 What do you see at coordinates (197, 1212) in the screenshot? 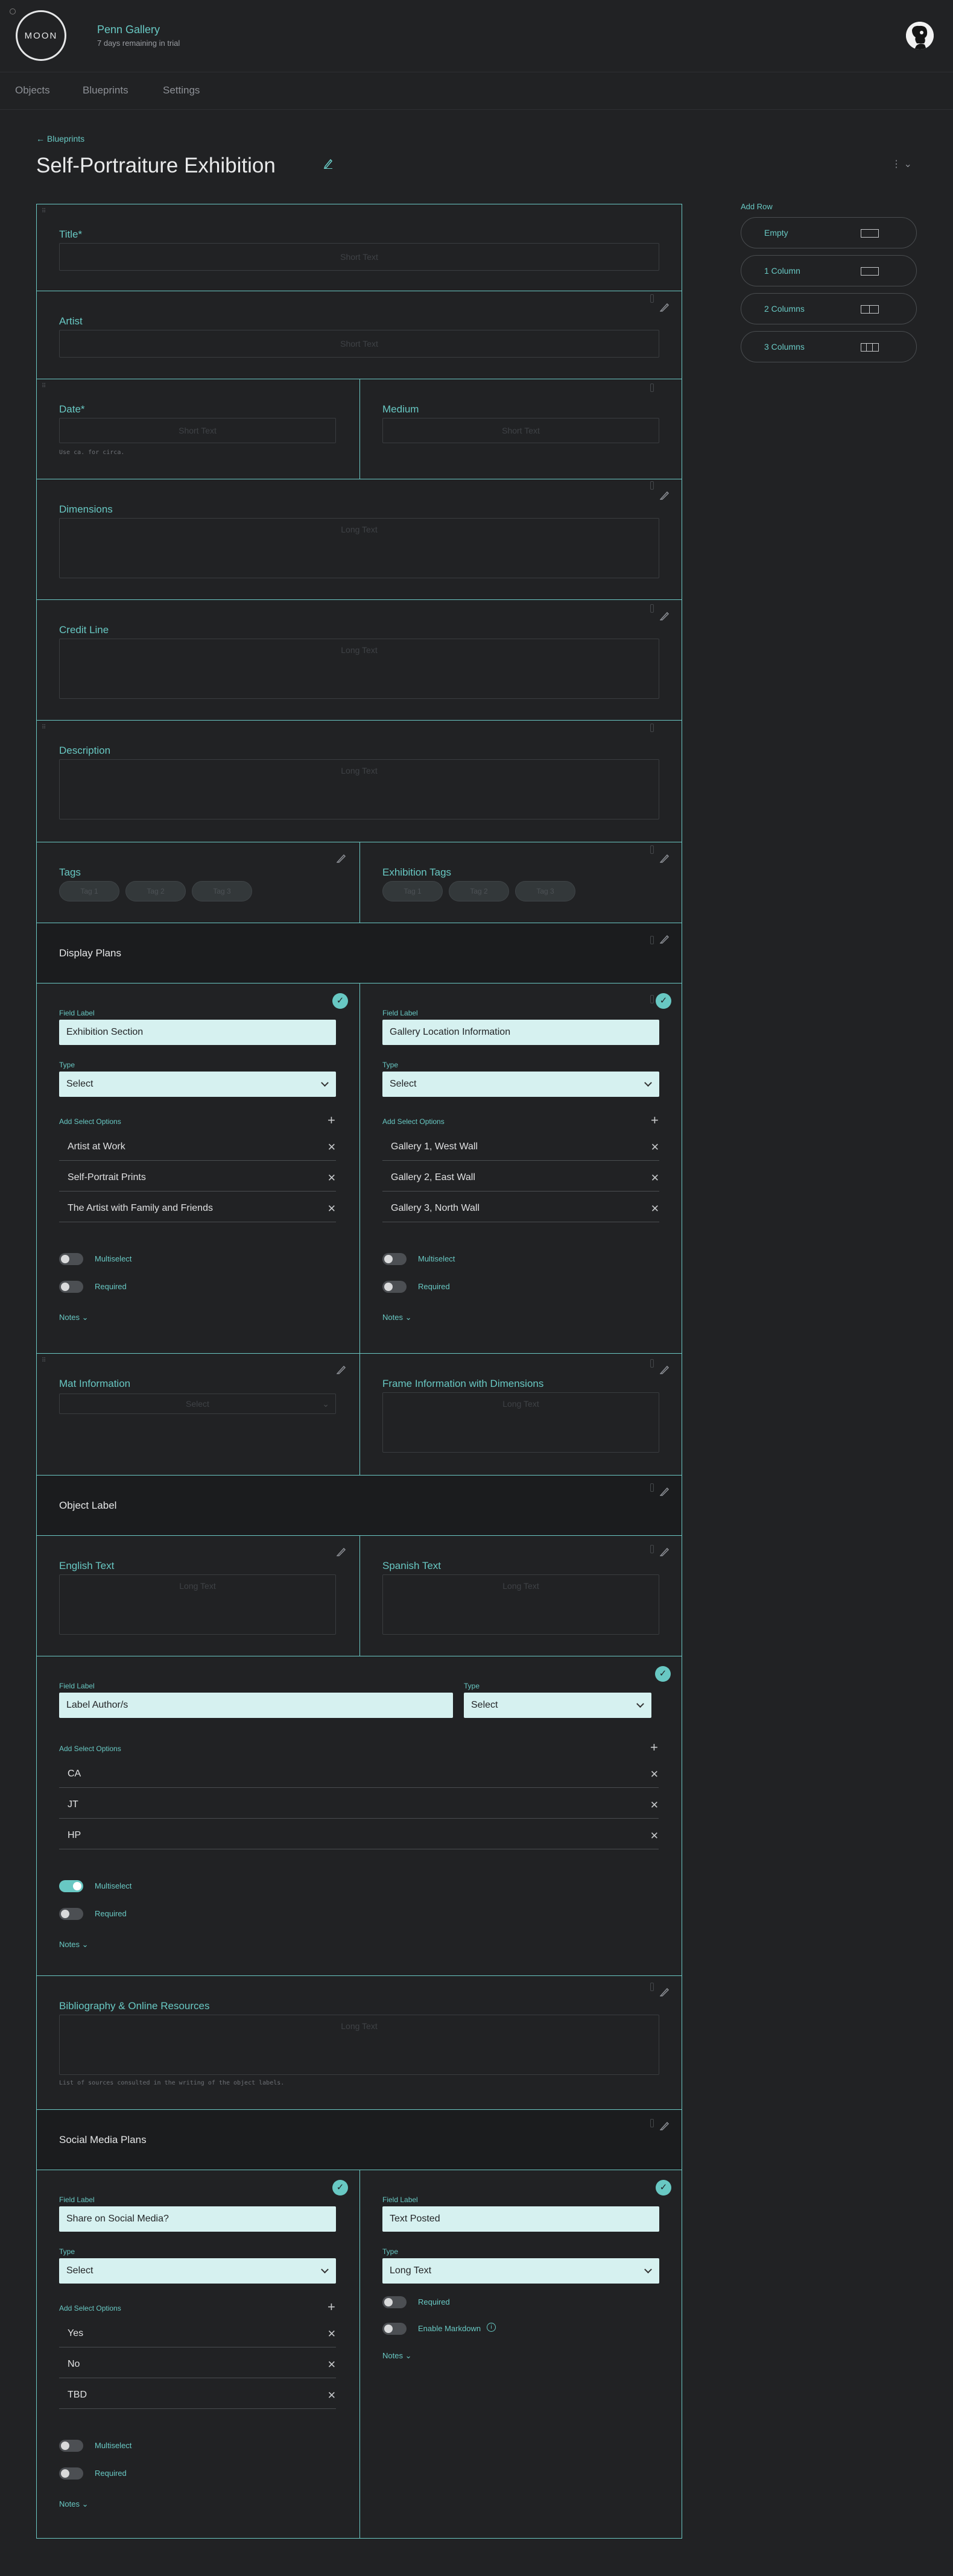
I see `select-option: The Artist with Family and Friends ✕` at bounding box center [197, 1212].